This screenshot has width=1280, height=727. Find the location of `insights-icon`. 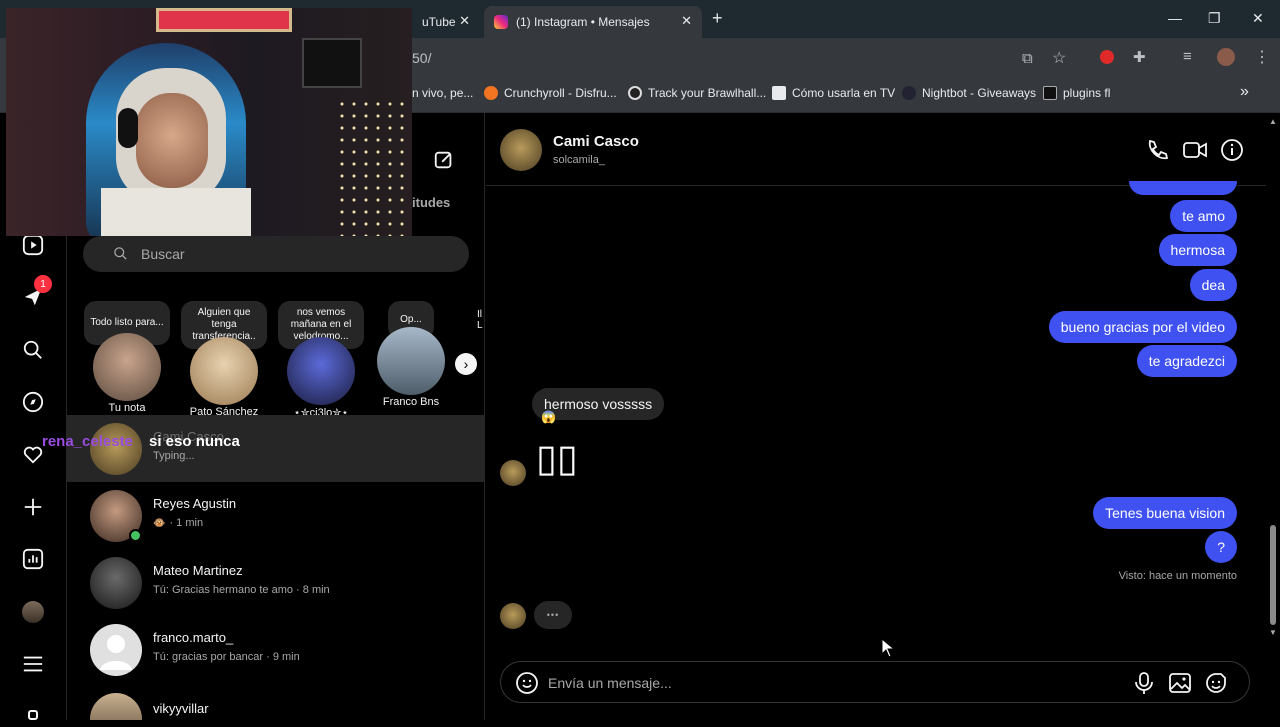

insights-icon is located at coordinates (33, 559).